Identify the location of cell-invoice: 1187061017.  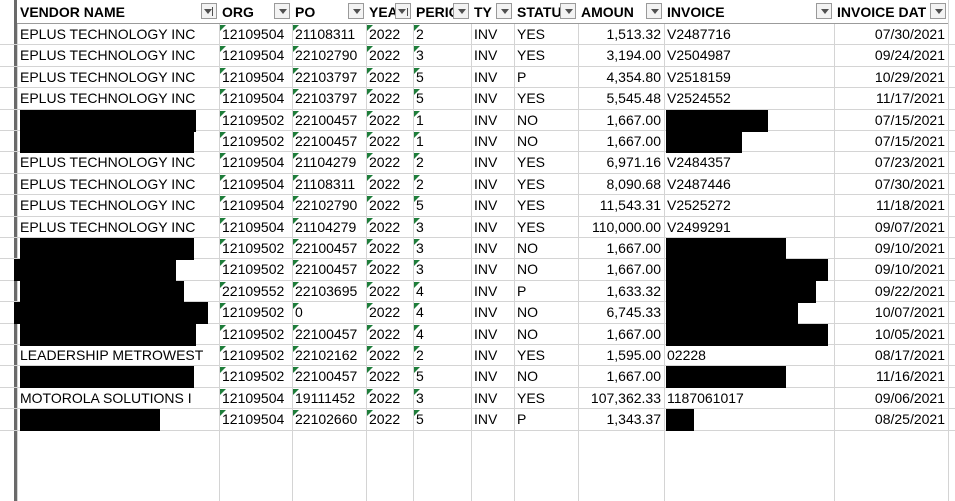
(749, 398).